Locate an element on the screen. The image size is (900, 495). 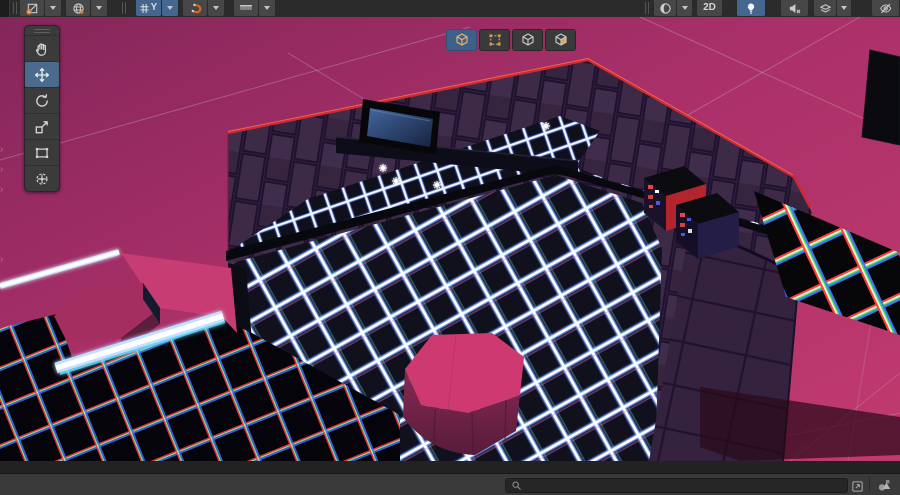
handle-rotation-button is located at coordinates (78, 8).